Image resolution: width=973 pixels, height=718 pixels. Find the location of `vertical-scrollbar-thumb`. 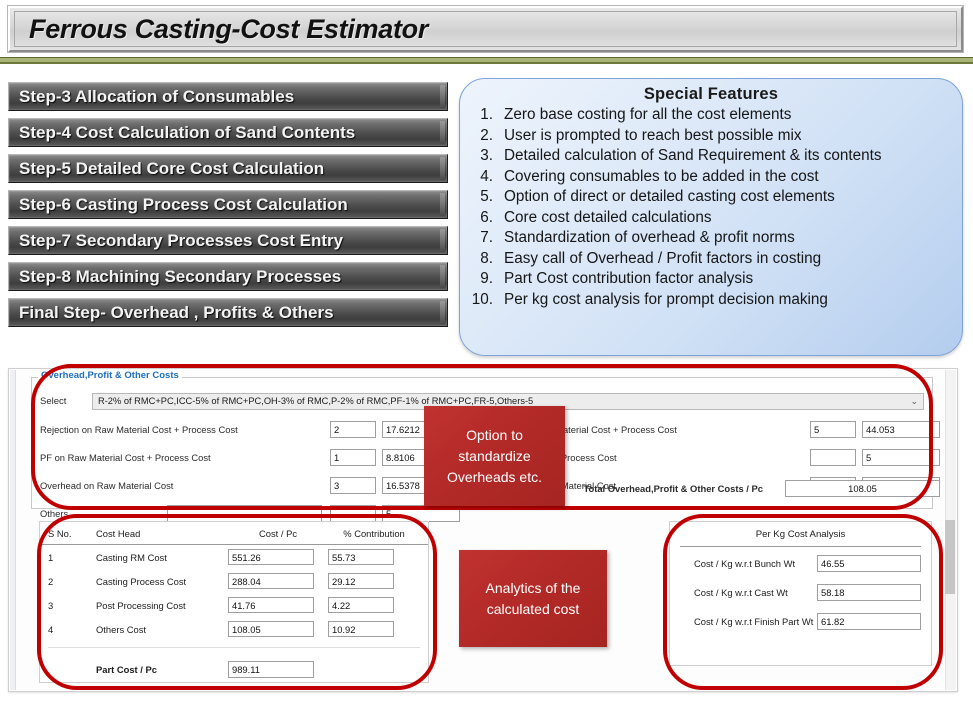

vertical-scrollbar-thumb is located at coordinates (950, 557).